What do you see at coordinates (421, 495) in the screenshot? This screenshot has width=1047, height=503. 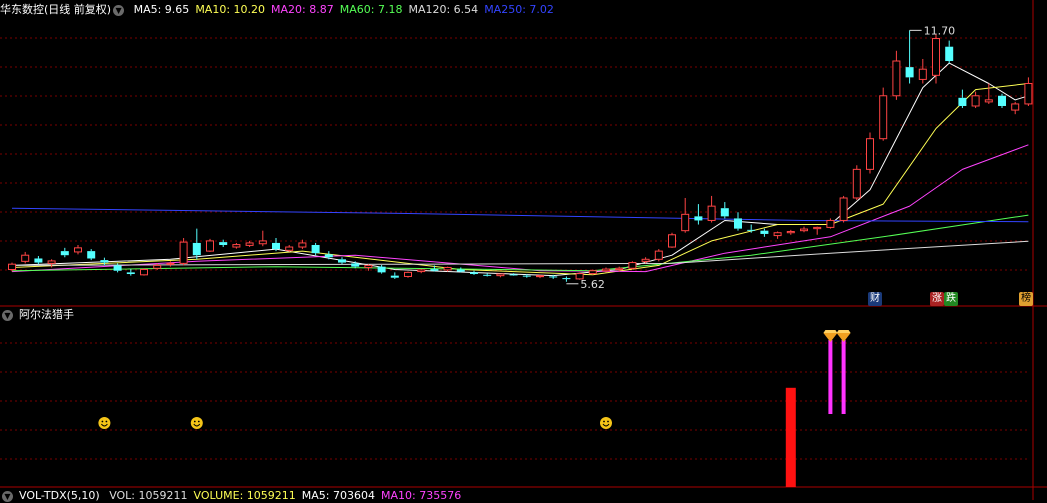 I see `volume-legend-item-3: MA10: 735576` at bounding box center [421, 495].